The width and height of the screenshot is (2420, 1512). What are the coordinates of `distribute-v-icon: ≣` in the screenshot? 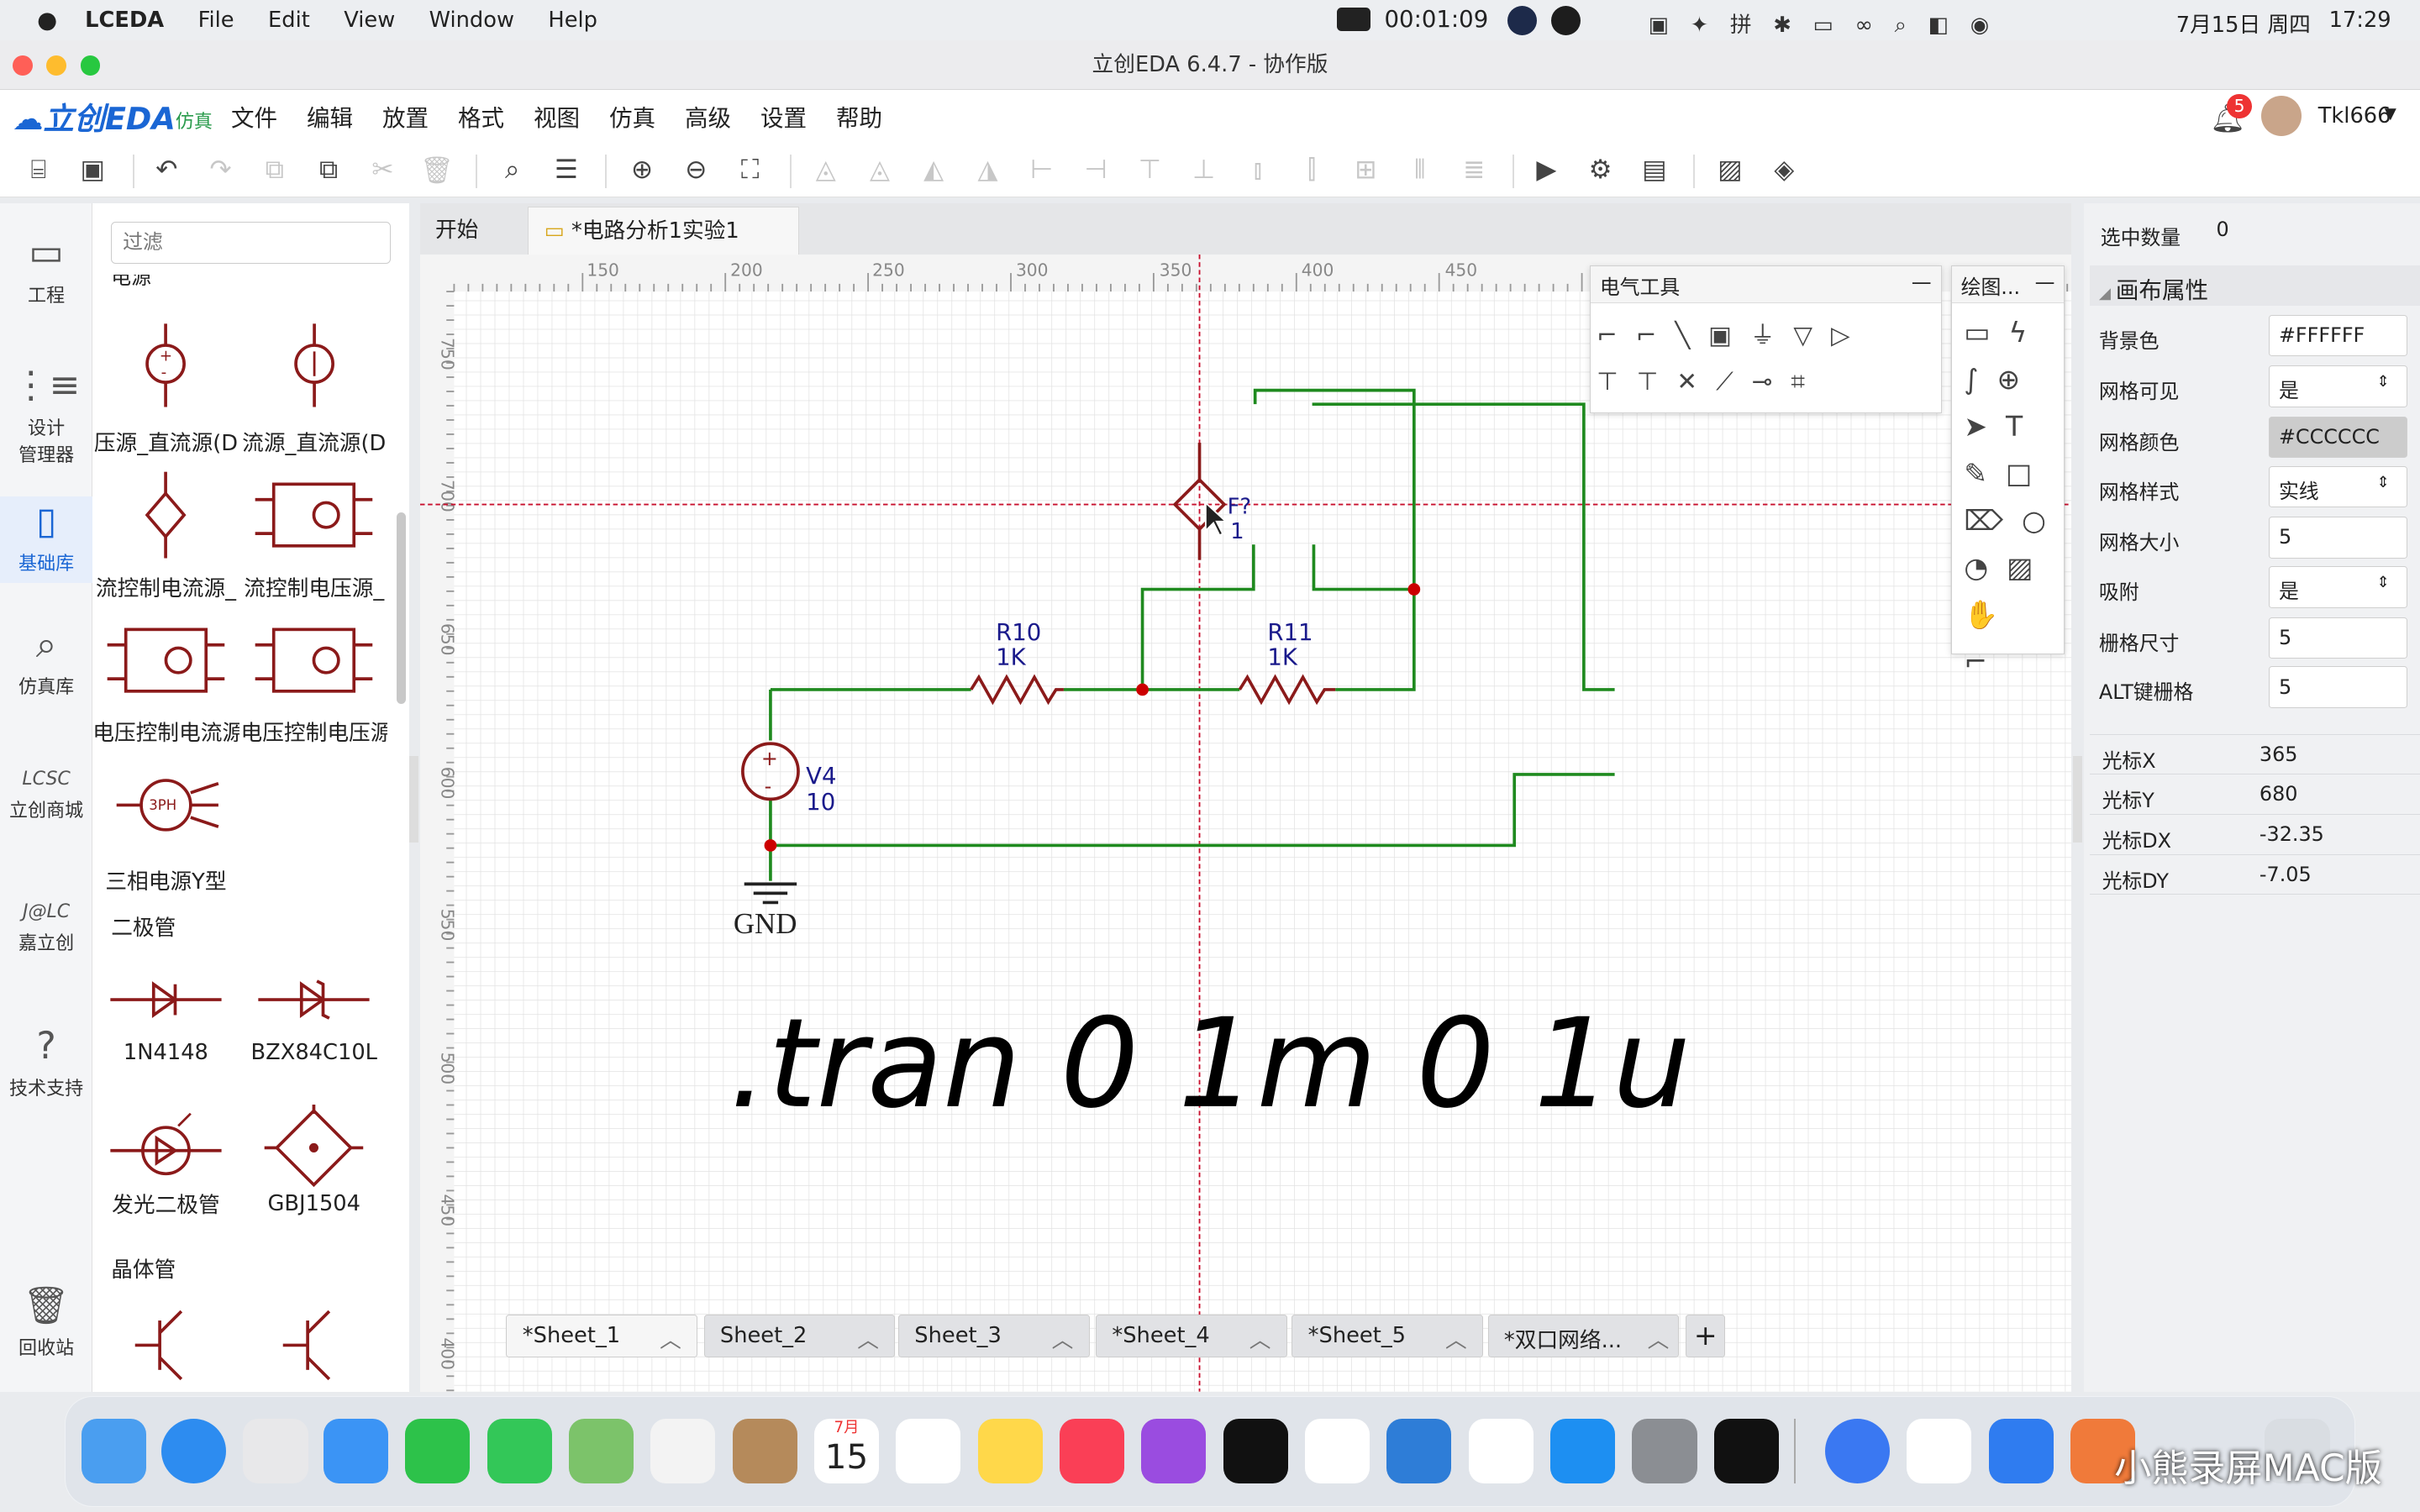 It's located at (1474, 170).